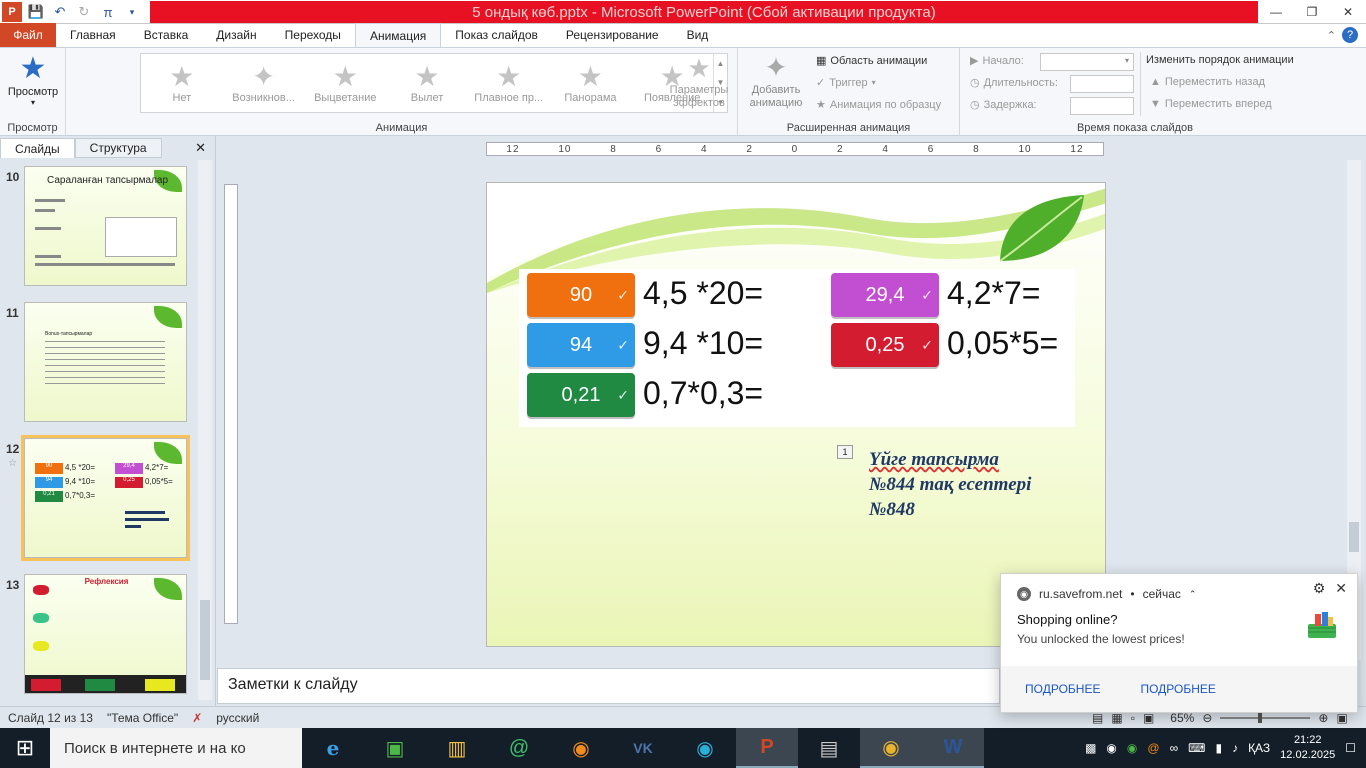 The image size is (1366, 768). I want to click on close-panel-icon: ✕, so click(200, 148).